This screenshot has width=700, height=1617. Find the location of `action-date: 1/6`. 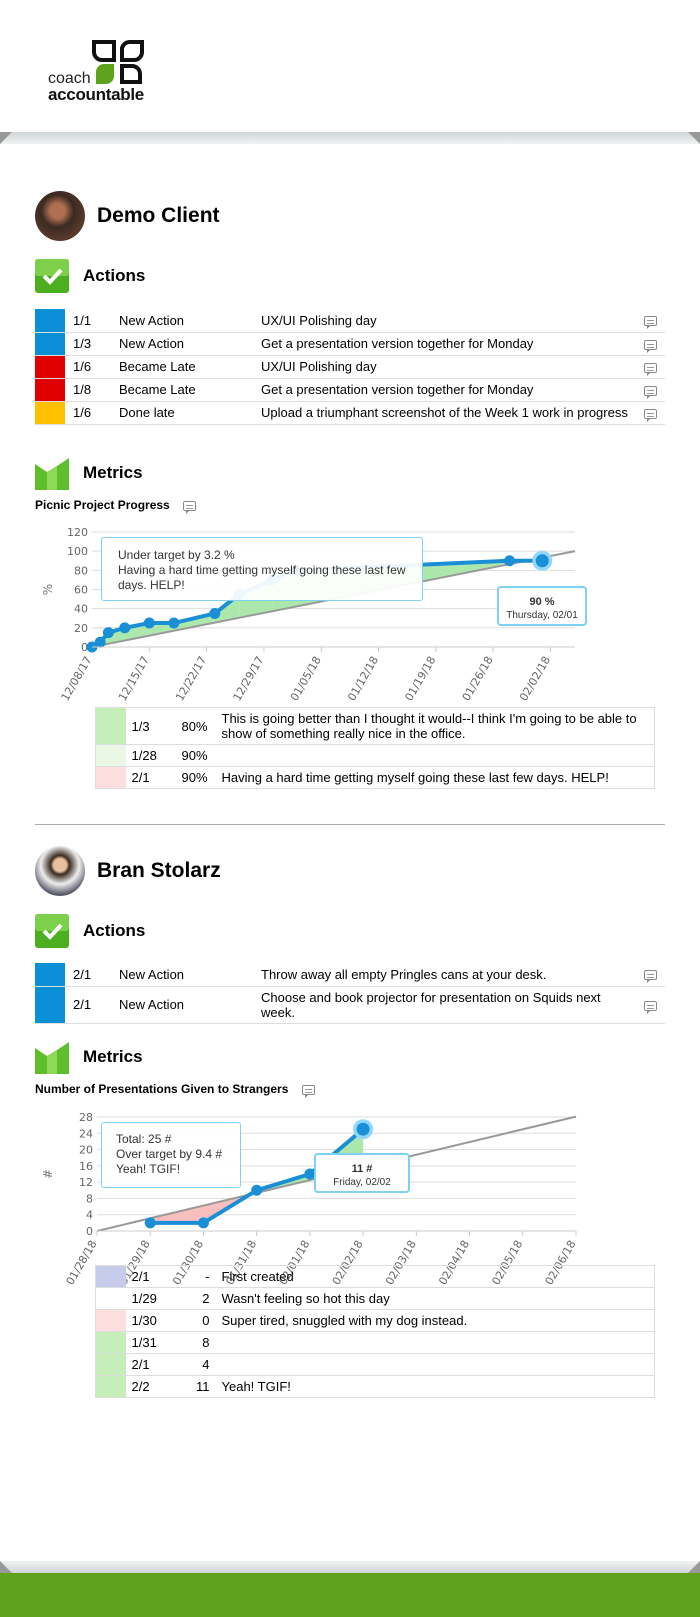

action-date: 1/6 is located at coordinates (89, 413).